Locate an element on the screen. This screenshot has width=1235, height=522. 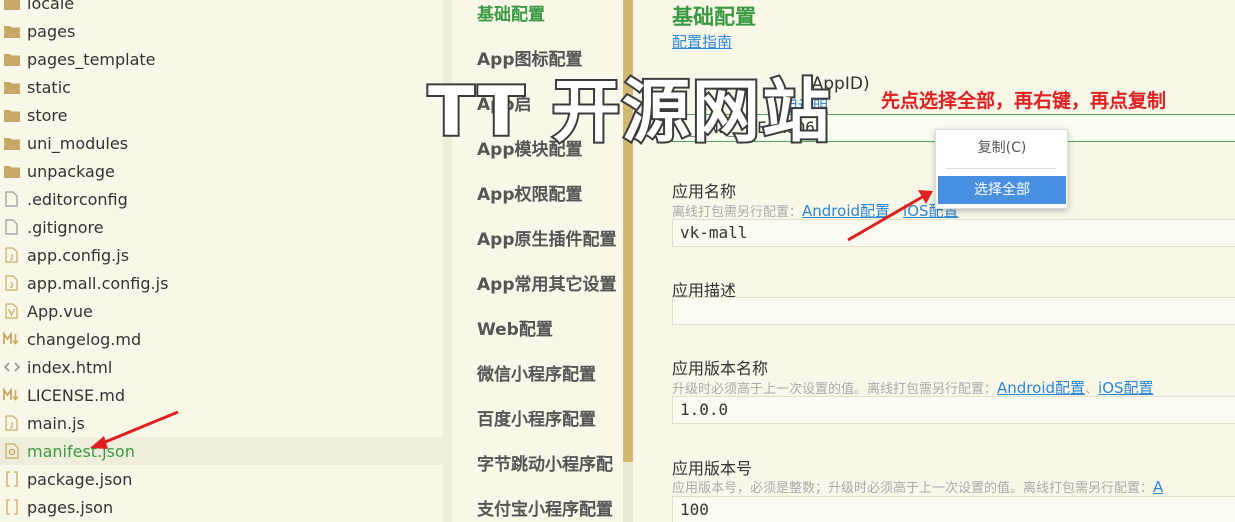
arrow-to-manifest-icon is located at coordinates (134, 429).